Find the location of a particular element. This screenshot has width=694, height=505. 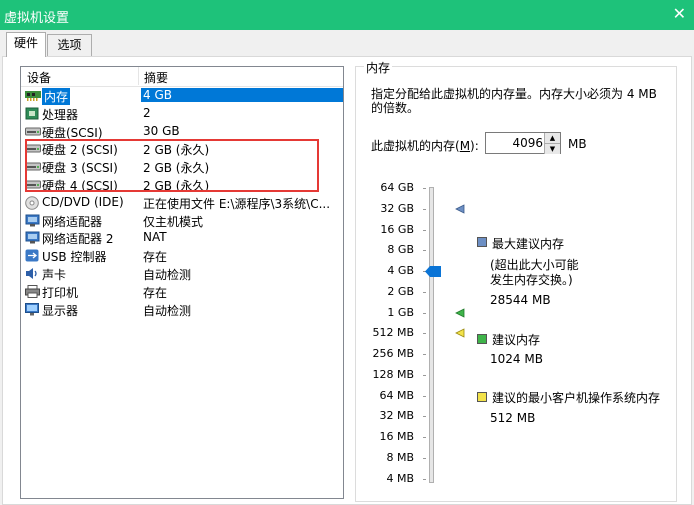

device-row: 声卡 自动检测 is located at coordinates (182, 274).